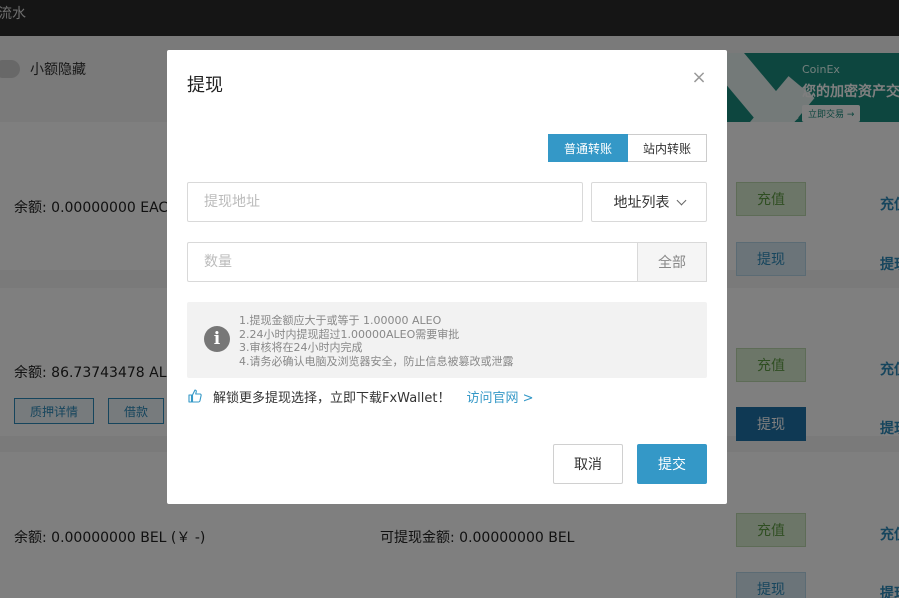  What do you see at coordinates (340, 320) in the screenshot?
I see `notice-line: 1.提现金额应大于或等于 1.00000 ALEO` at bounding box center [340, 320].